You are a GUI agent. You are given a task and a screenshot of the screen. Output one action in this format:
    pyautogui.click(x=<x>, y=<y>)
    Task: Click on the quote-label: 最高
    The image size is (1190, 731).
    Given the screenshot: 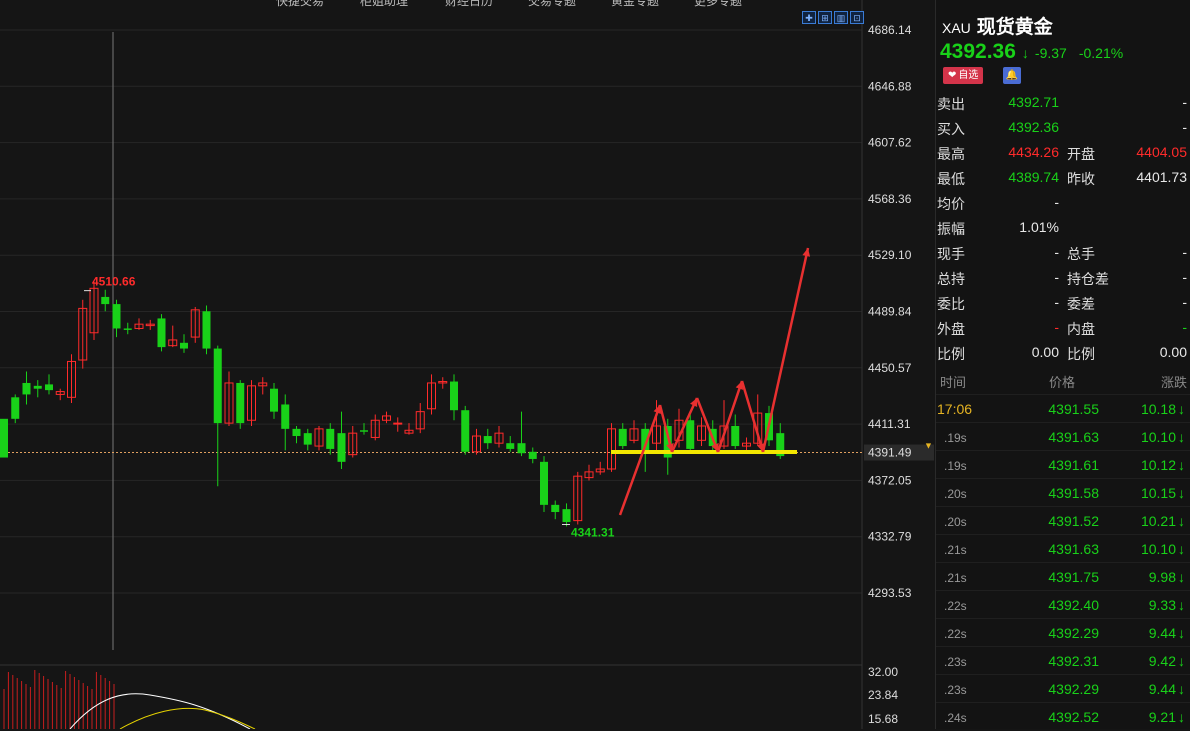 What is the action you would take?
    pyautogui.click(x=951, y=154)
    